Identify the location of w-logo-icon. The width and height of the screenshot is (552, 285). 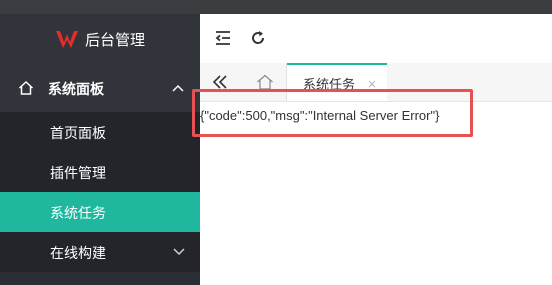
(67, 39).